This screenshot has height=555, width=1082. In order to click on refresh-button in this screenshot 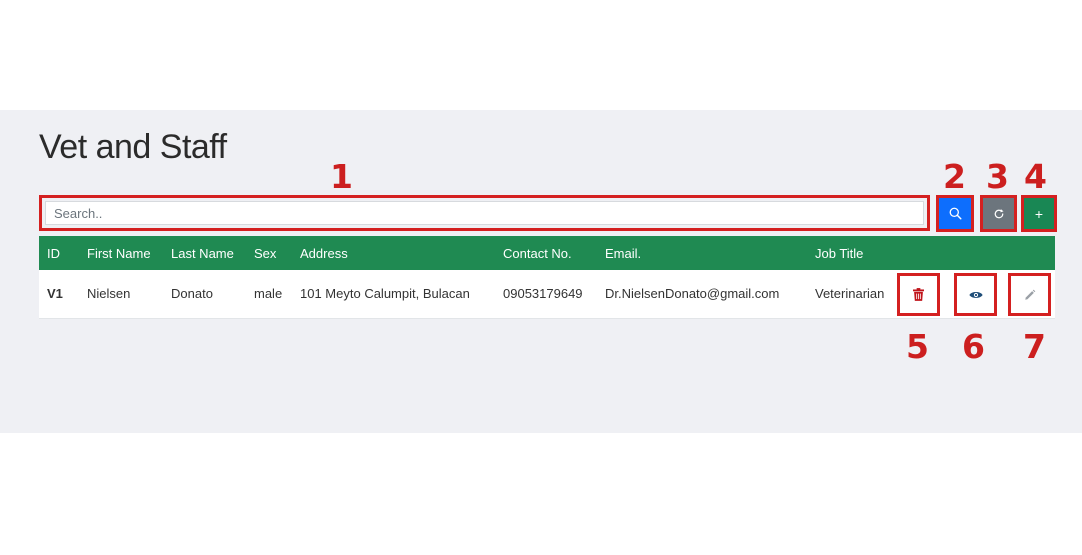, I will do `click(998, 213)`.